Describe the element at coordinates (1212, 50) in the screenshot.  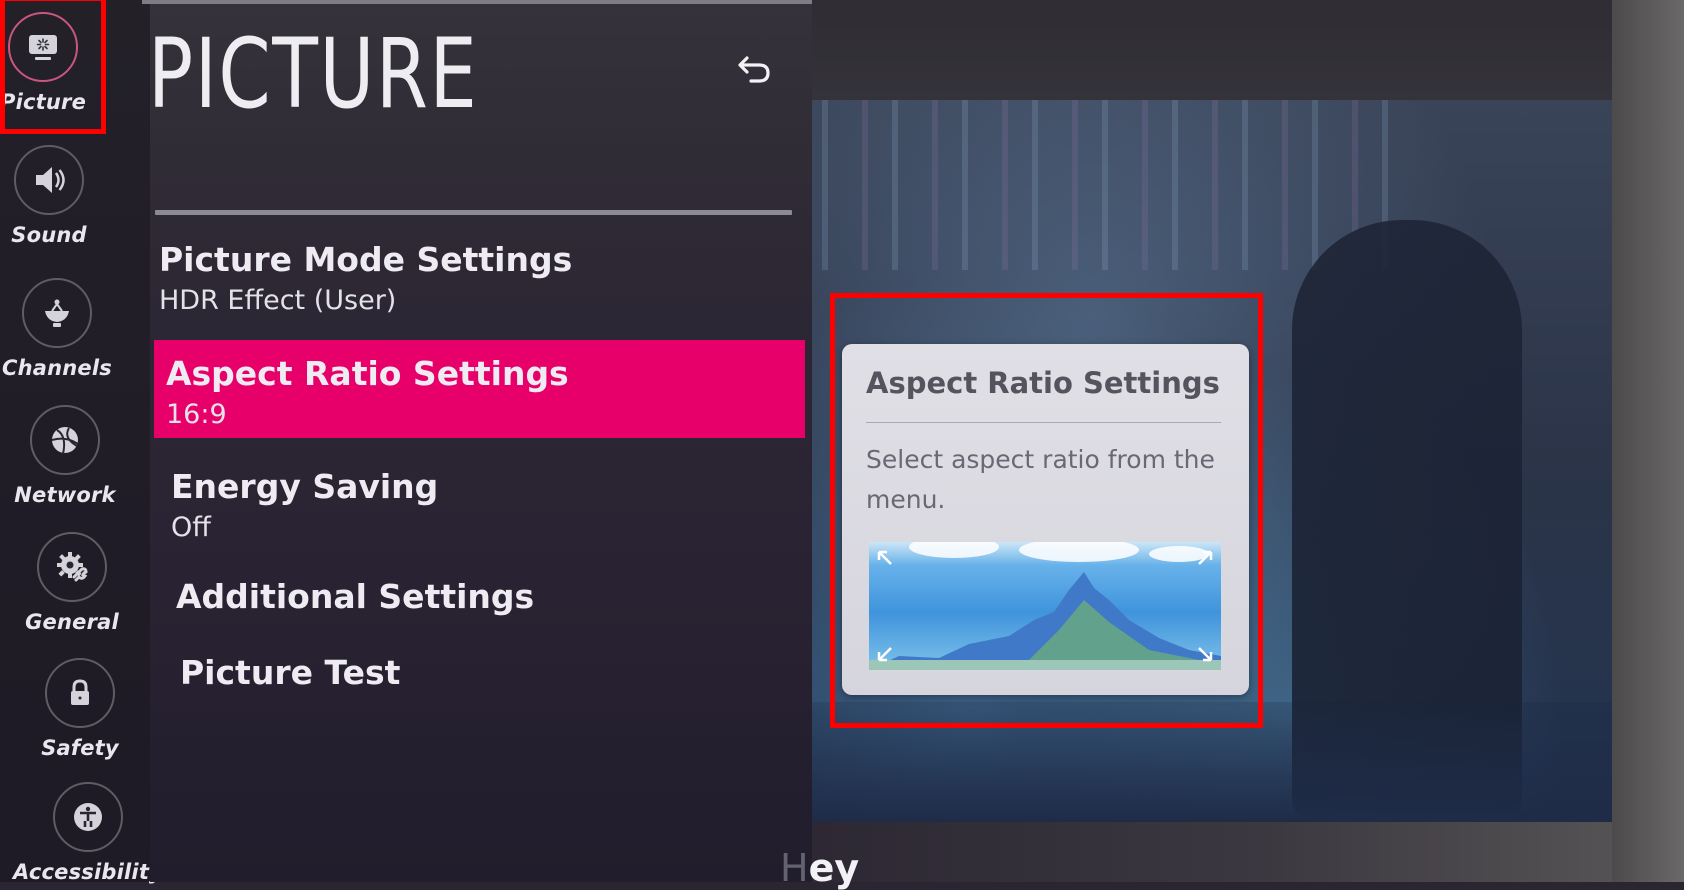
I see `tv-top-band` at that location.